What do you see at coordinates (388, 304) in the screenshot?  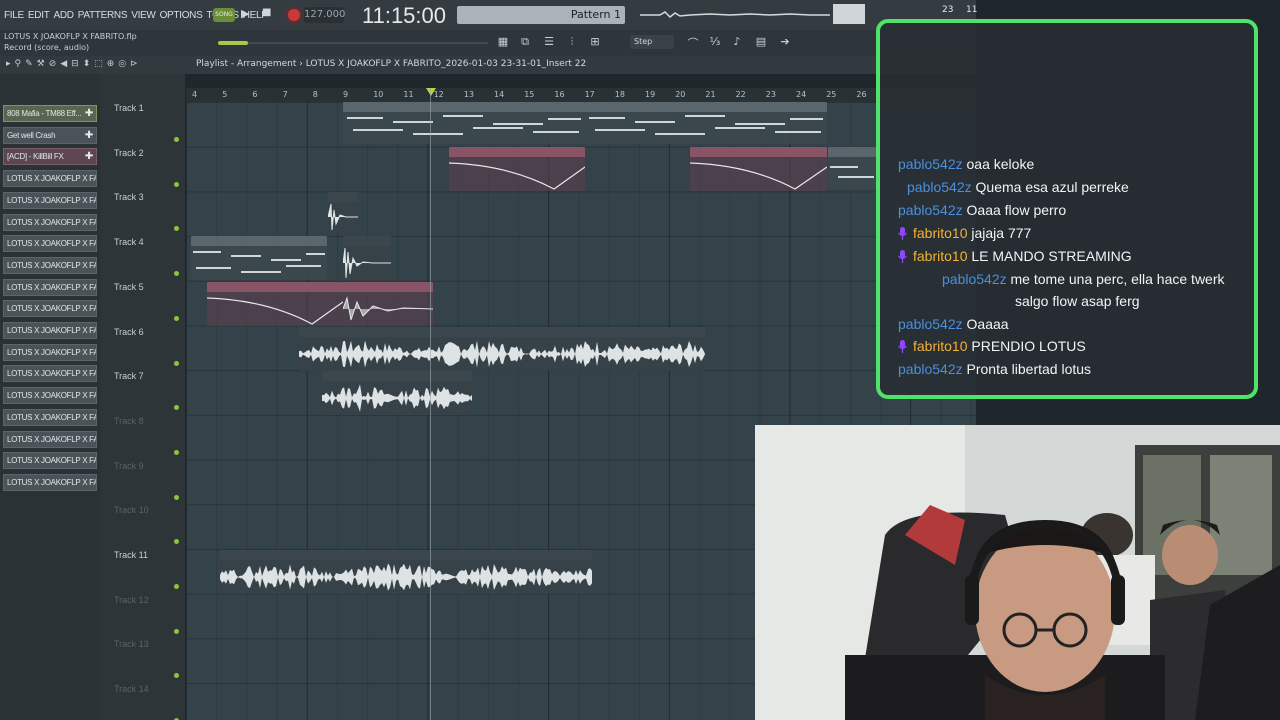 I see `automation-clip: [ACD] - KillBill FX` at bounding box center [388, 304].